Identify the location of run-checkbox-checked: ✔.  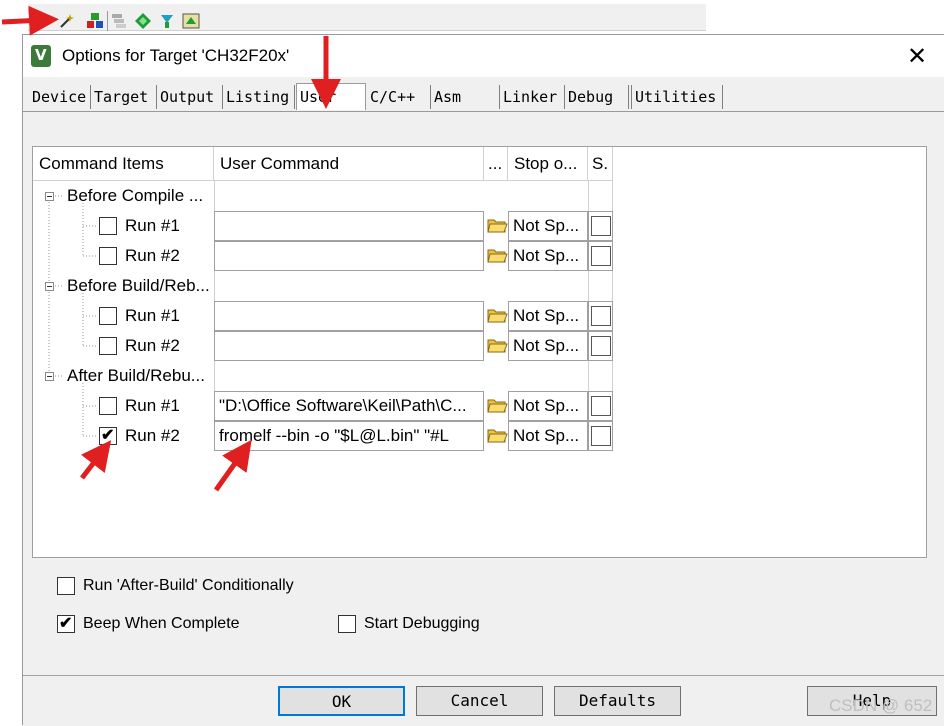
(108, 436).